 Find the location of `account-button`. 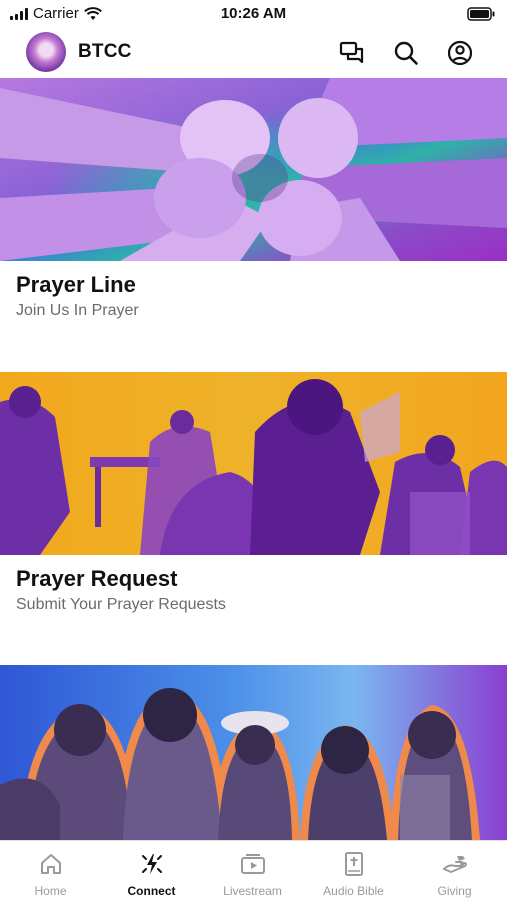

account-button is located at coordinates (460, 53).